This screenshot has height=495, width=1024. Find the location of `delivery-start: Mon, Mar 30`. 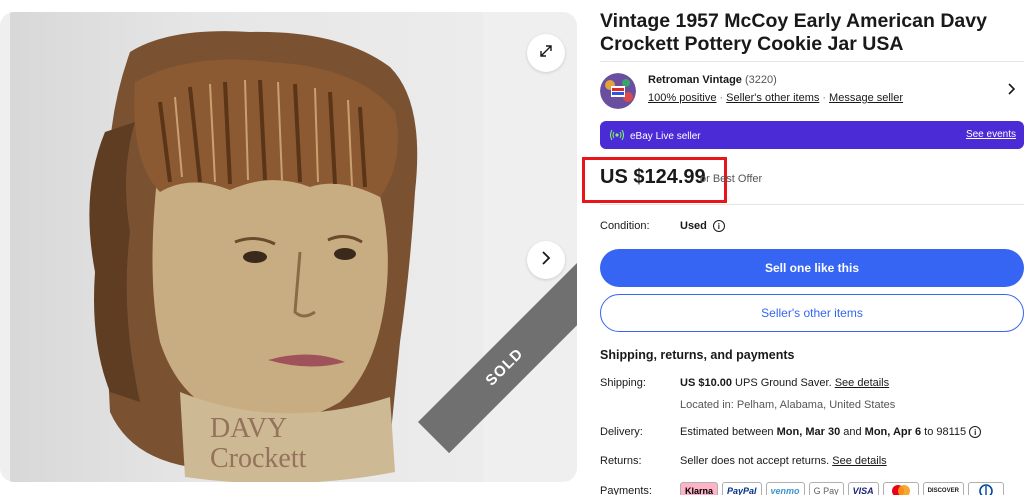

delivery-start: Mon, Mar 30 is located at coordinates (808, 432).